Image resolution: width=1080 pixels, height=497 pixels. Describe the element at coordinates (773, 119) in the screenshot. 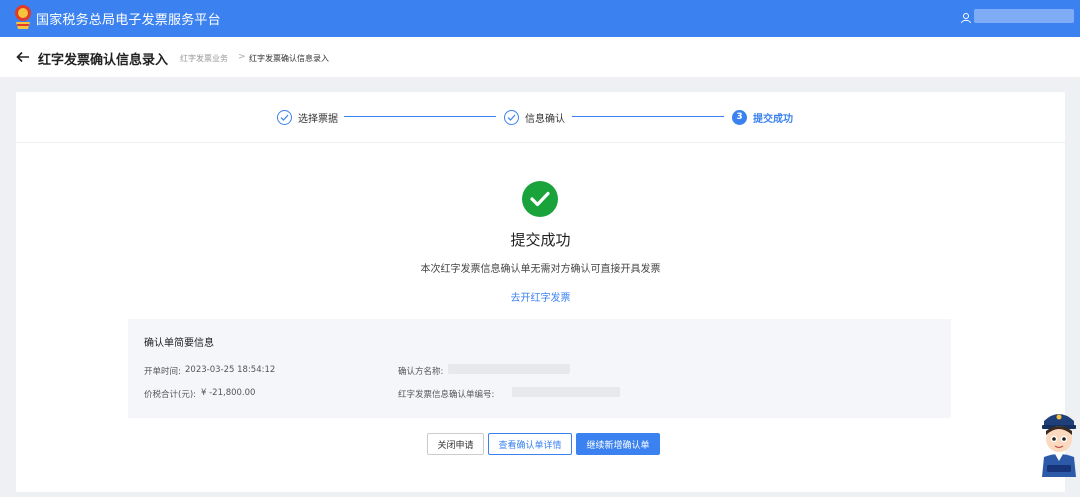

I see `step-label: 提交成功` at that location.